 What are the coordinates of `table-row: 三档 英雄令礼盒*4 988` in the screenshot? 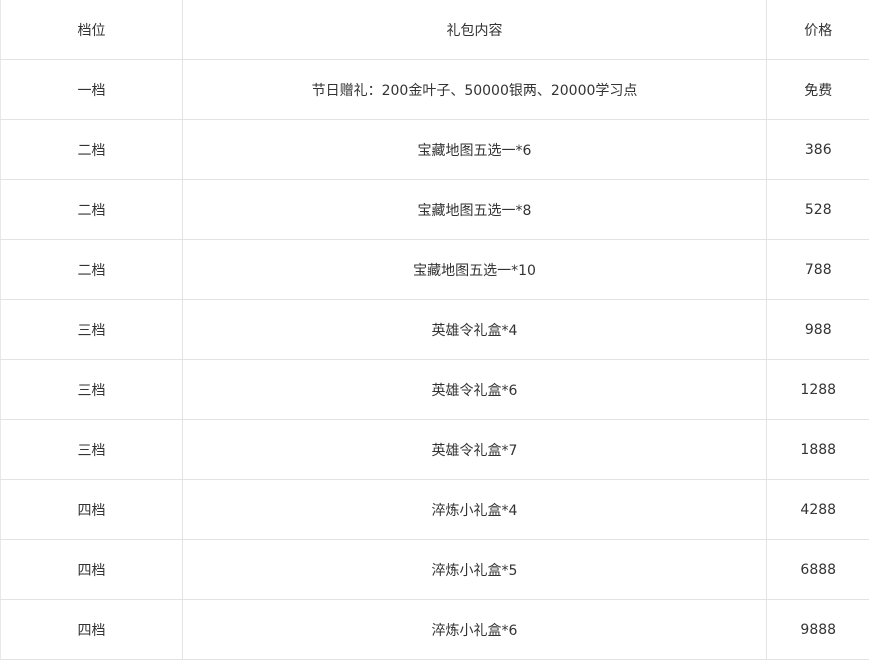 It's located at (434, 329).